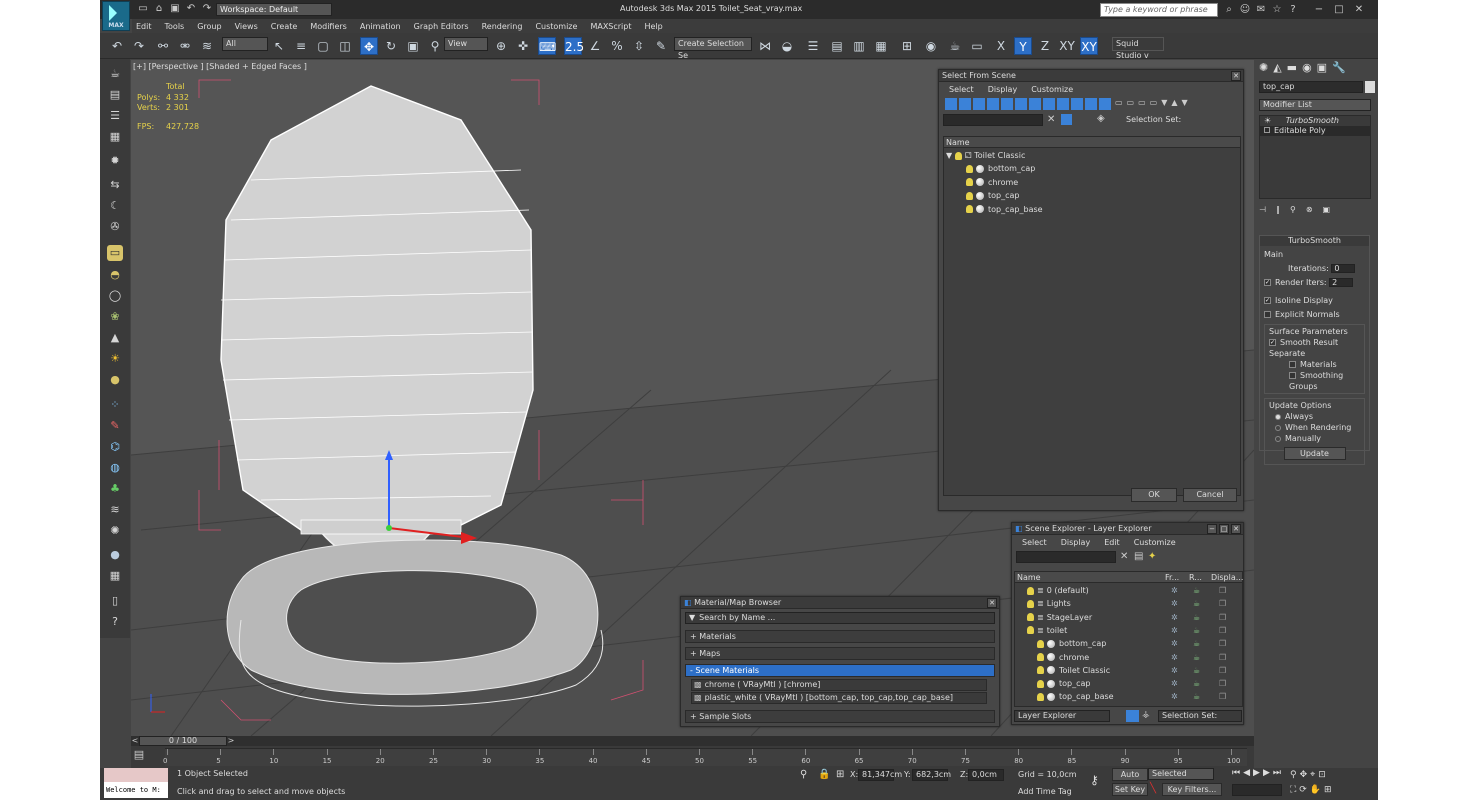 The height and width of the screenshot is (800, 1480). I want to click on paint-icon: ✎, so click(115, 426).